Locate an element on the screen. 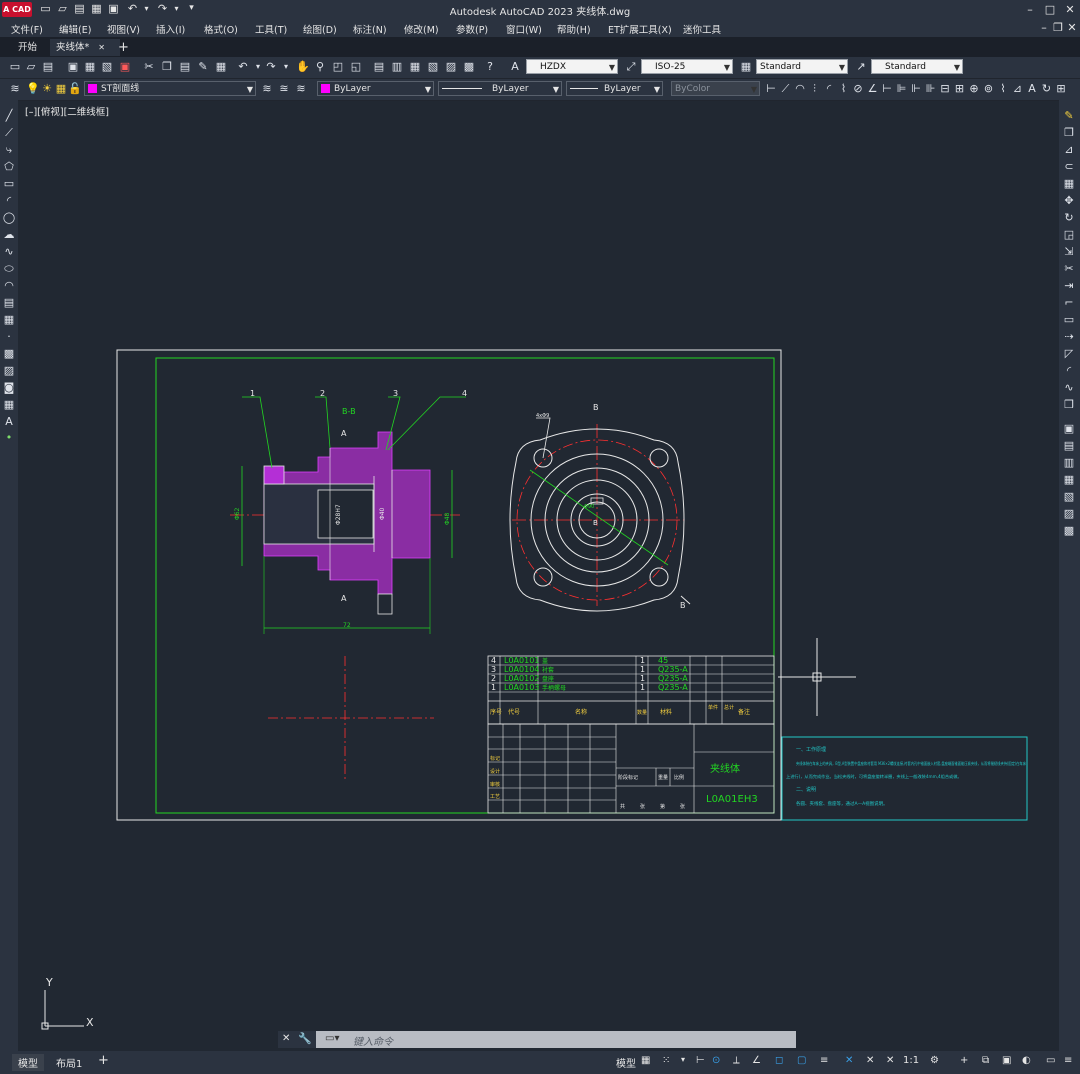  svg-text: L0A01EH3 is located at coordinates (732, 799).